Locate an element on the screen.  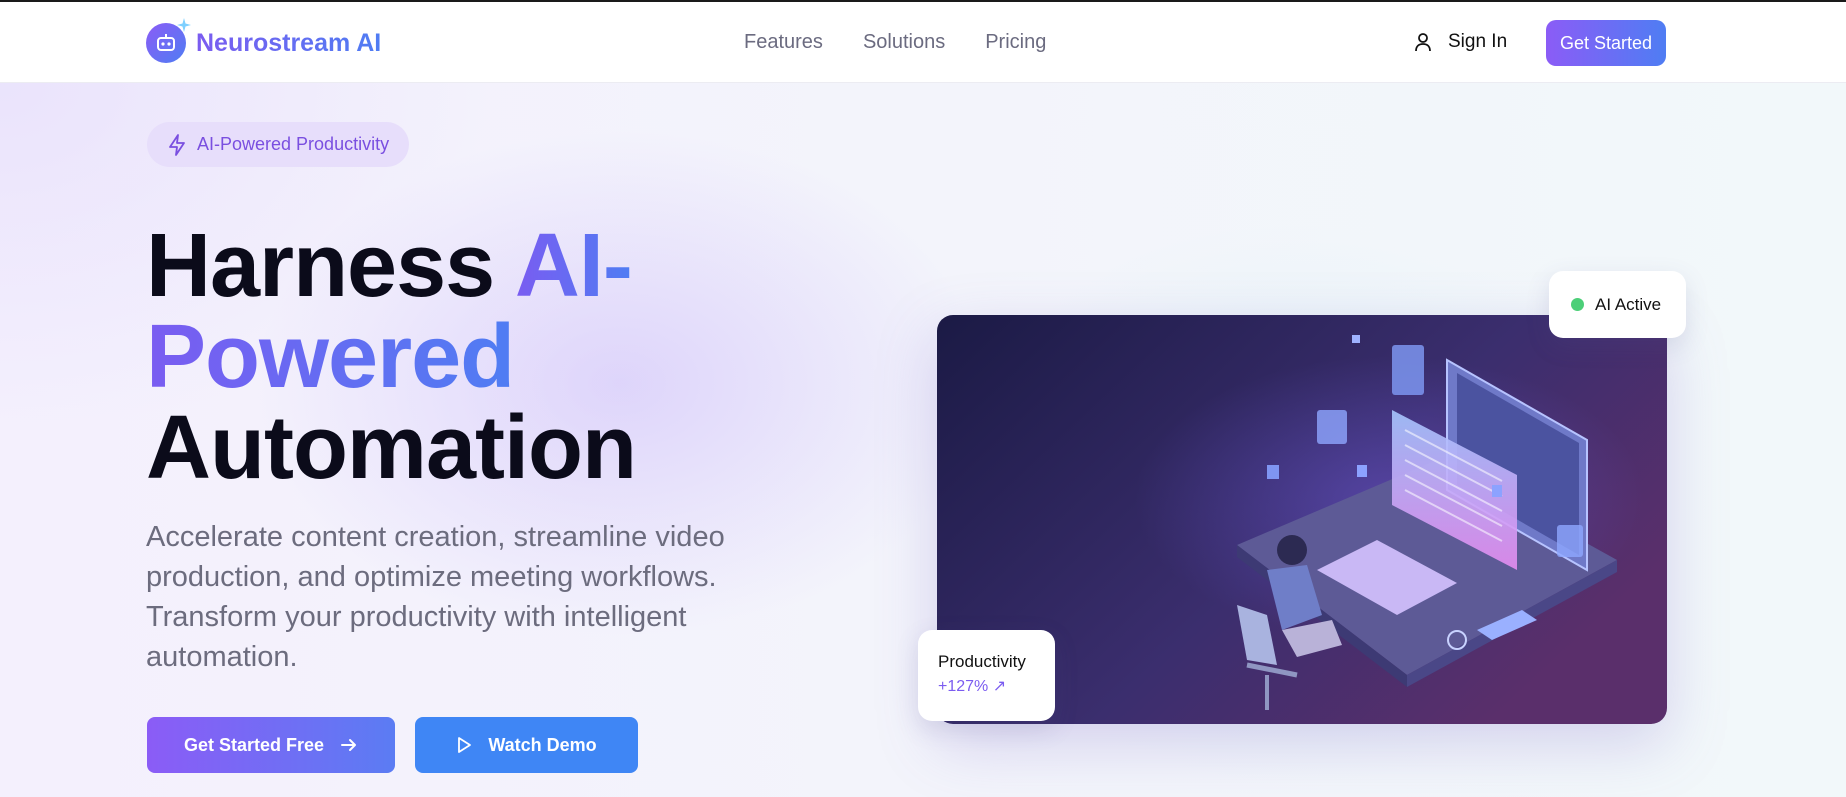
headline-harness: Harness is located at coordinates (330, 266).